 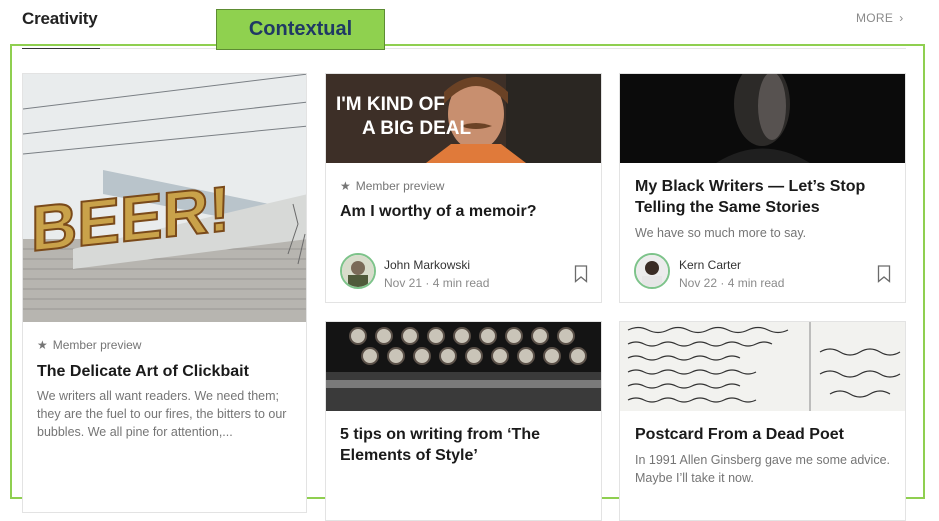 I want to click on story-image-handwritten-postcard, so click(x=762, y=366).